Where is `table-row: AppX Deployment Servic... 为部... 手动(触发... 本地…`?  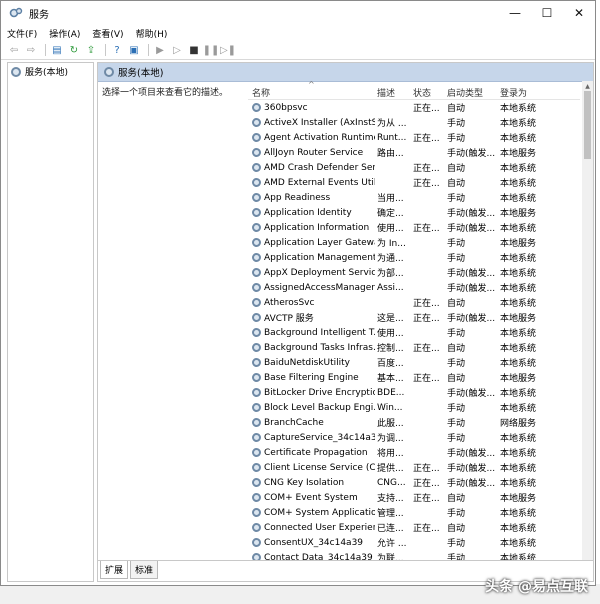 table-row: AppX Deployment Servic... 为部... 手动(触发... 本地… is located at coordinates (414, 272).